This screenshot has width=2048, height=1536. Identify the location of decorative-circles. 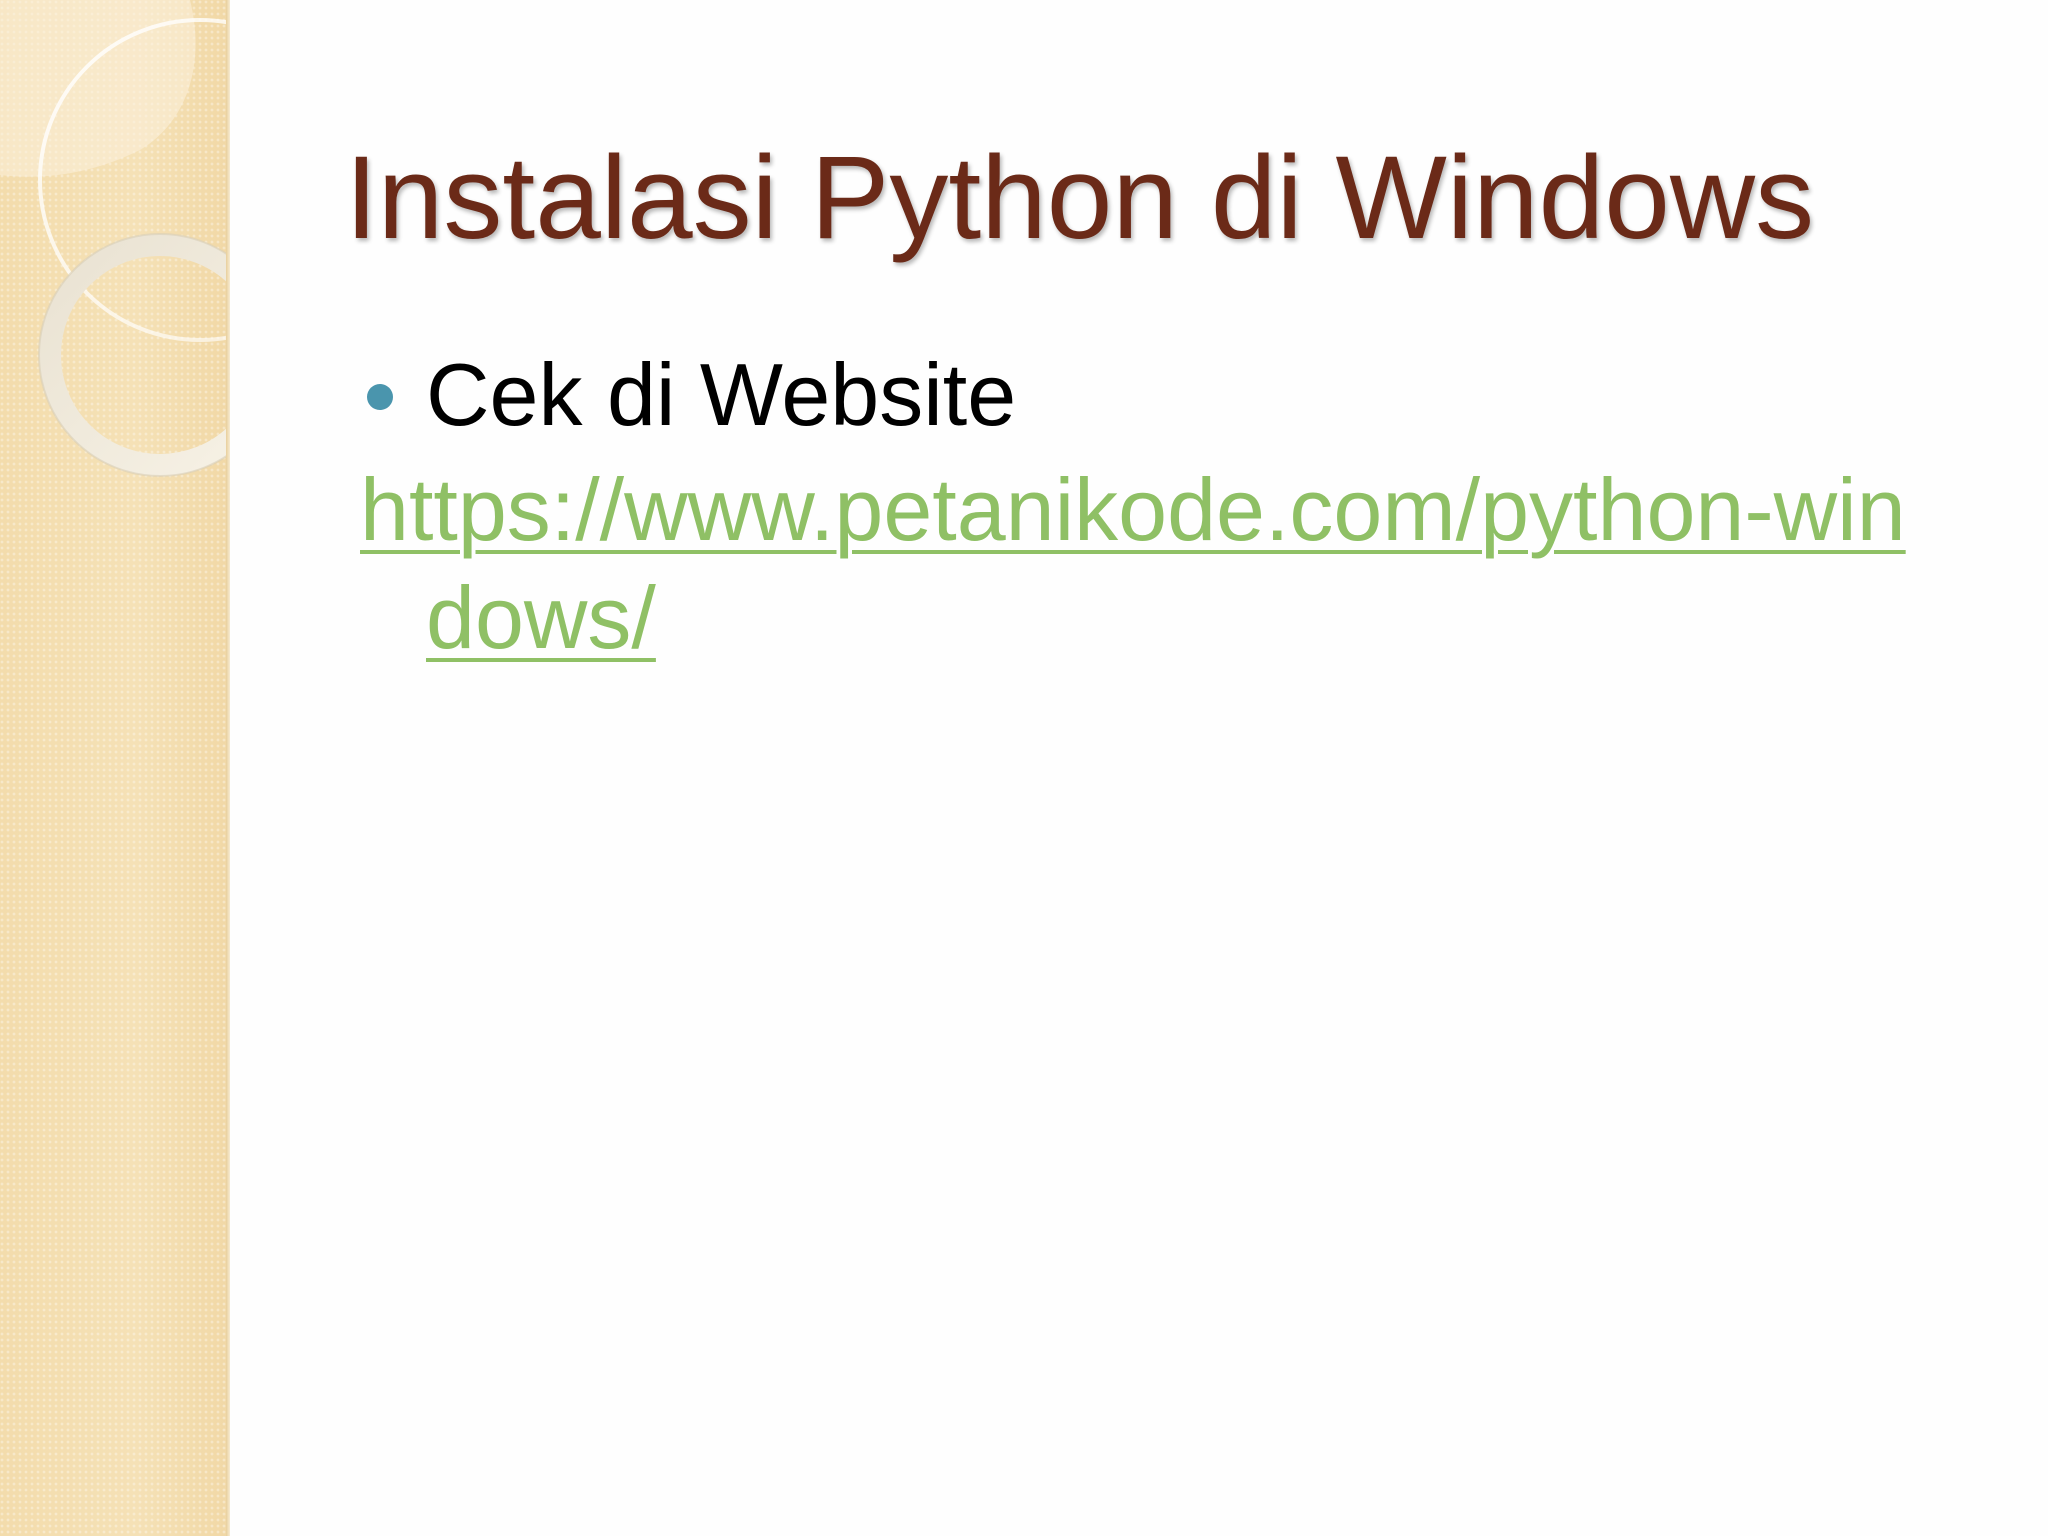
(114, 238).